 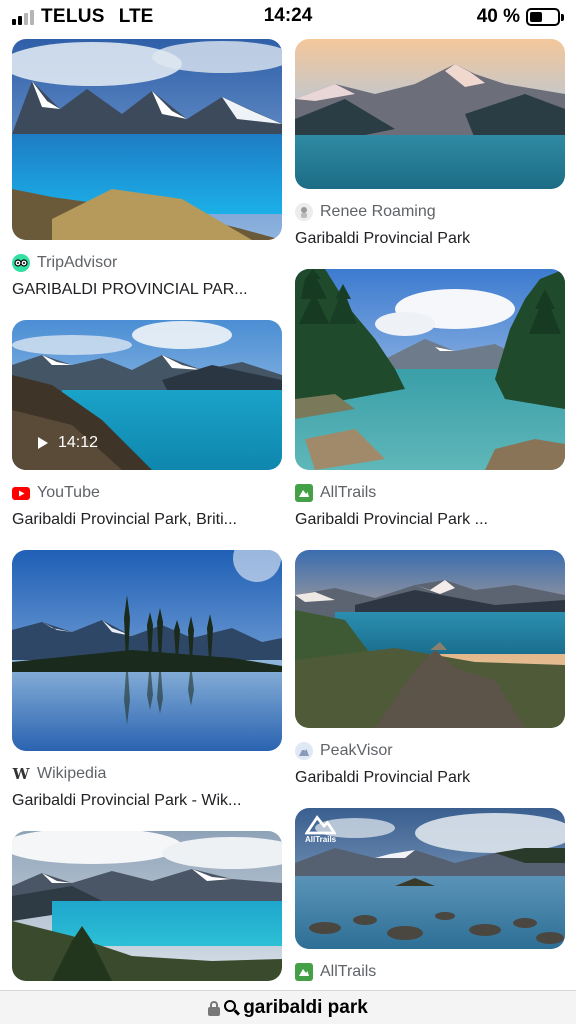 I want to click on result-thumbnail: AllTrails, so click(x=430, y=878).